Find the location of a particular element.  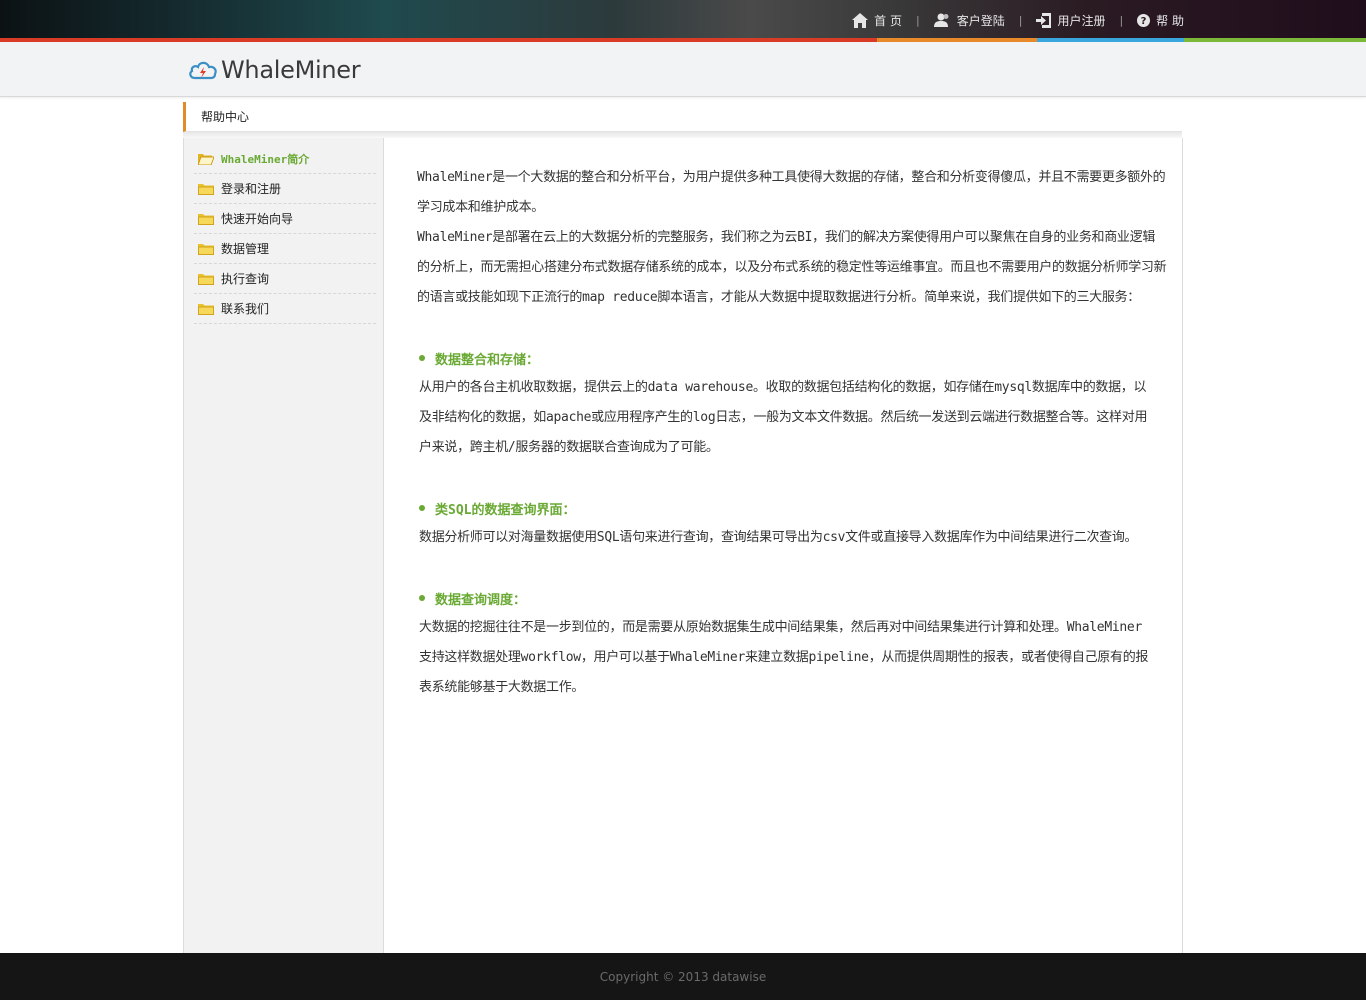

nav-register-link: 用户注册 is located at coordinates (1070, 20).